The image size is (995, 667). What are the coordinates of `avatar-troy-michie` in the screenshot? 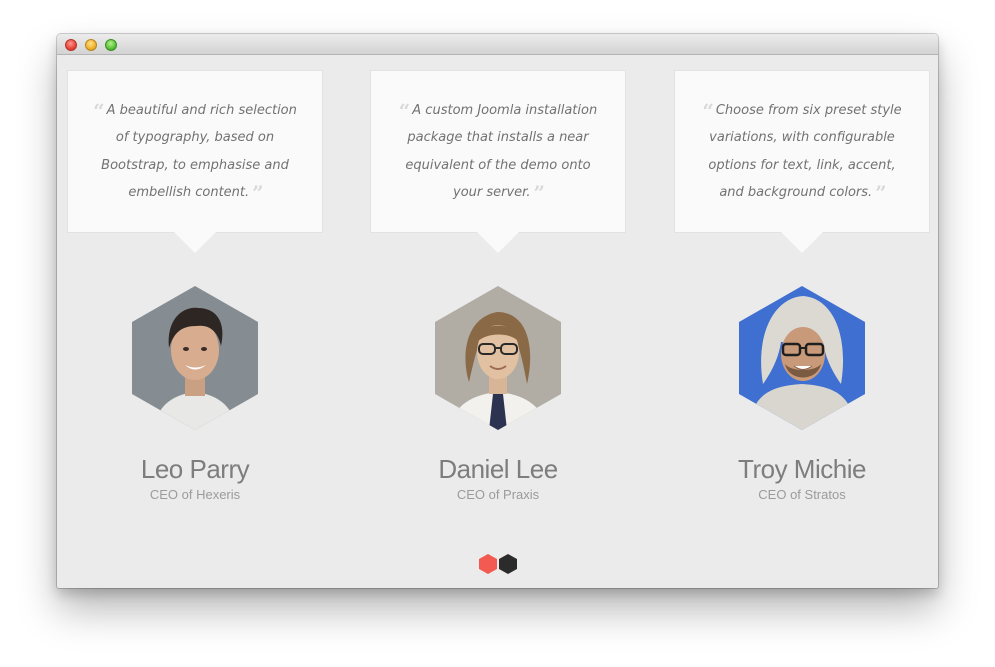 It's located at (802, 358).